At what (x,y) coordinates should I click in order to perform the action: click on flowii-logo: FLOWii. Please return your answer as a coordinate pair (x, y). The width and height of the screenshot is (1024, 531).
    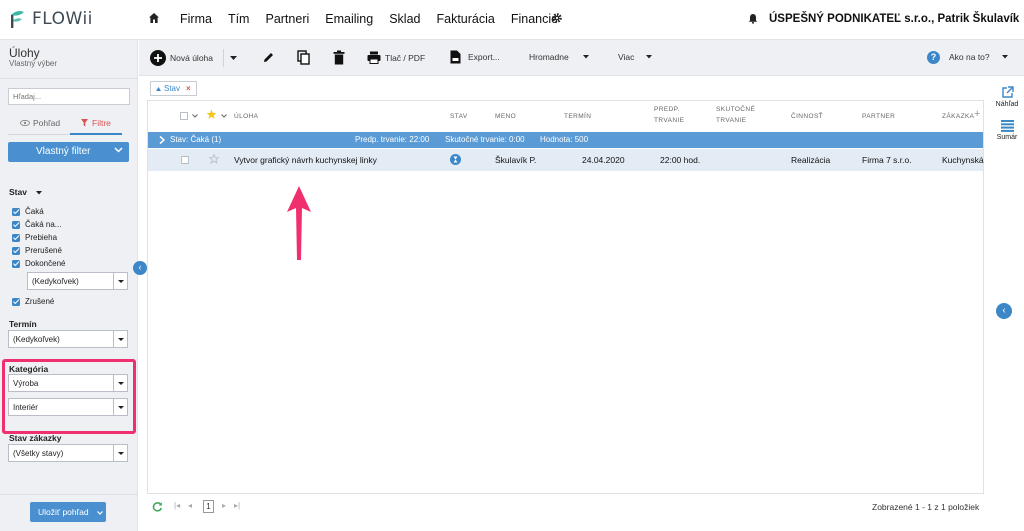
    Looking at the image, I should click on (51, 19).